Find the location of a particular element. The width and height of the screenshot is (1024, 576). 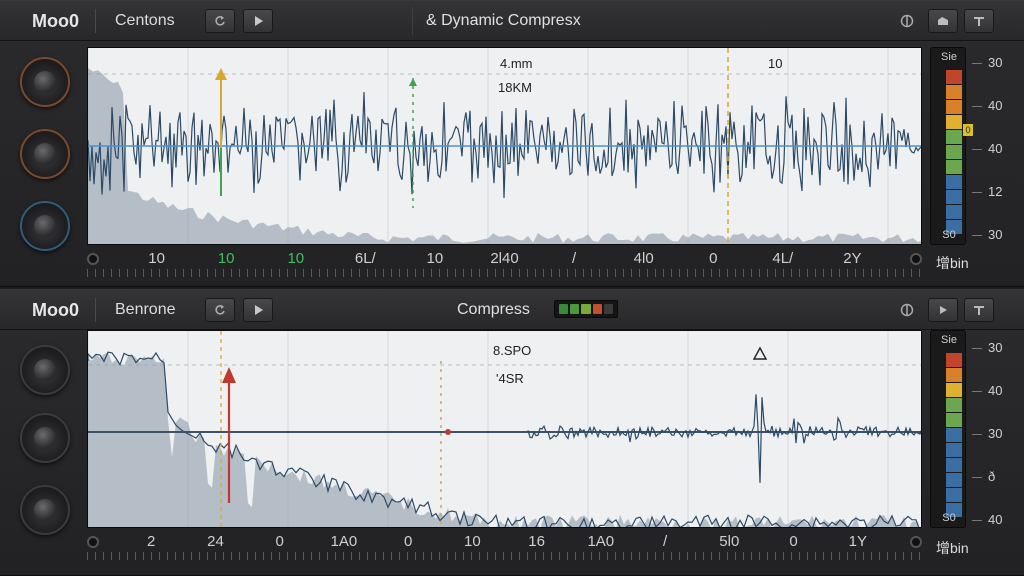

preset-name: Benrone is located at coordinates (145, 310).